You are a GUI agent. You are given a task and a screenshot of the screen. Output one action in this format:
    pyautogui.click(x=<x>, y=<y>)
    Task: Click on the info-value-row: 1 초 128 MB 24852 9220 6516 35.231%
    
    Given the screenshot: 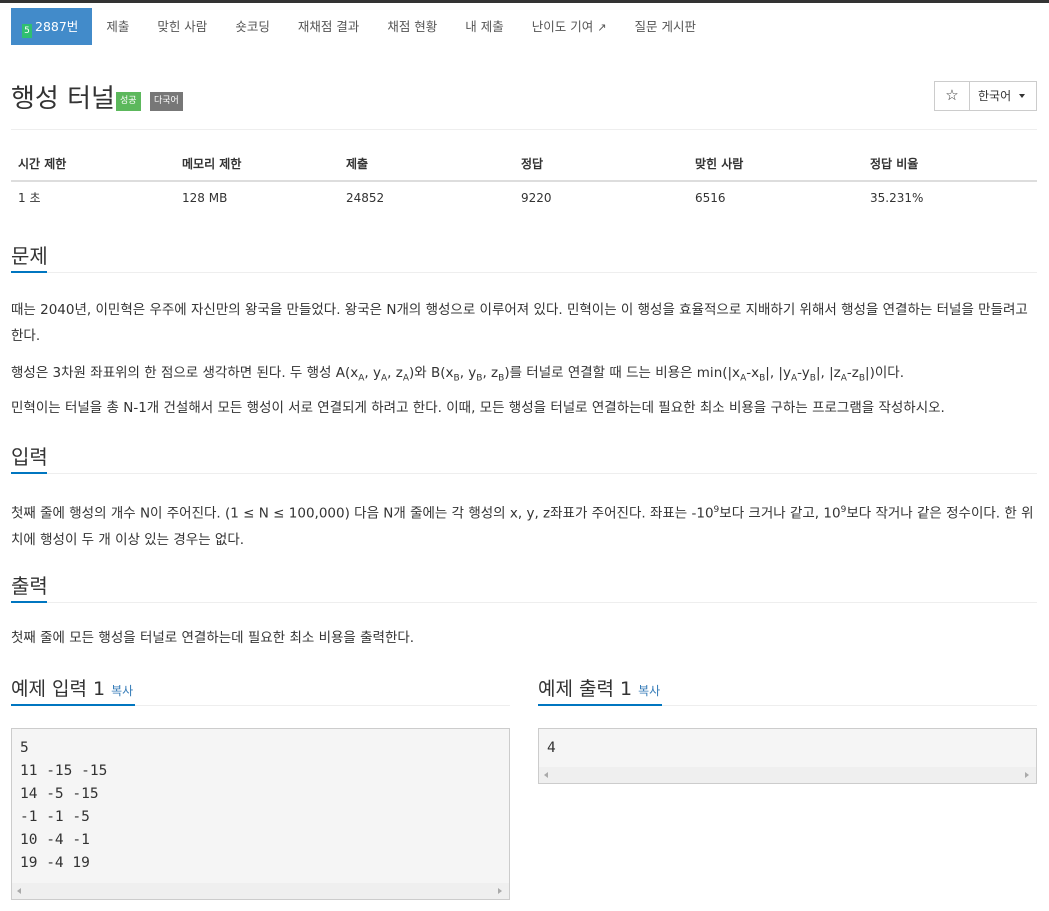 What is the action you would take?
    pyautogui.click(x=524, y=197)
    